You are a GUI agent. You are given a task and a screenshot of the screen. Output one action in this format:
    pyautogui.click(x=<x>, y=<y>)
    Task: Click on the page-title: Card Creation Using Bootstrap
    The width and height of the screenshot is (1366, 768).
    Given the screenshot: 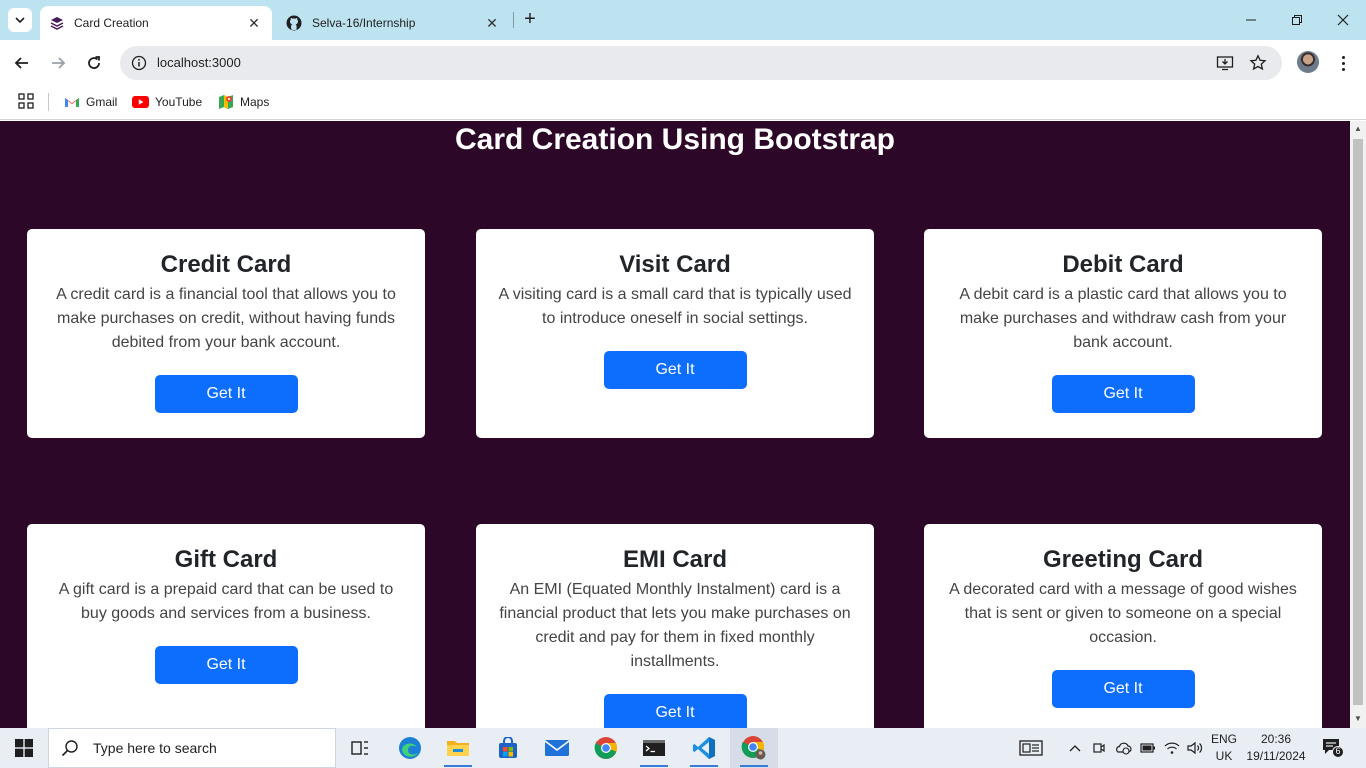 What is the action you would take?
    pyautogui.click(x=675, y=139)
    